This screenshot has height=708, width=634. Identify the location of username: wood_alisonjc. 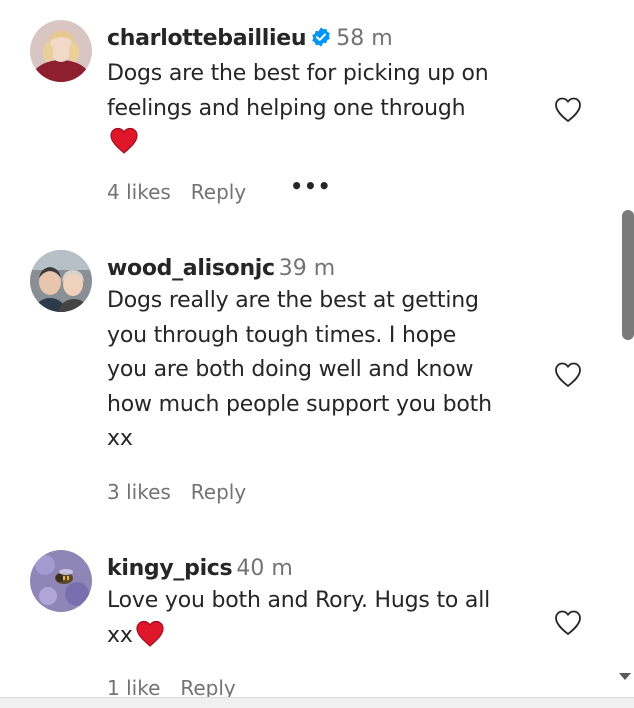
(191, 268).